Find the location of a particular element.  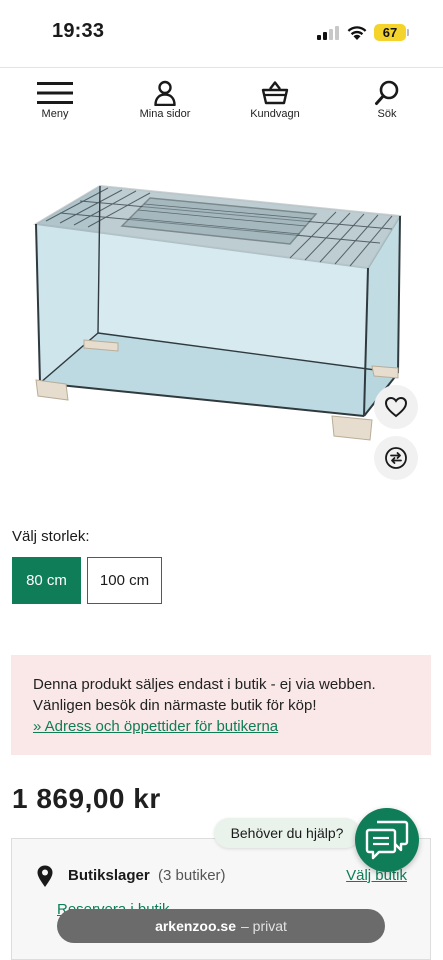

chat-button is located at coordinates (387, 840).